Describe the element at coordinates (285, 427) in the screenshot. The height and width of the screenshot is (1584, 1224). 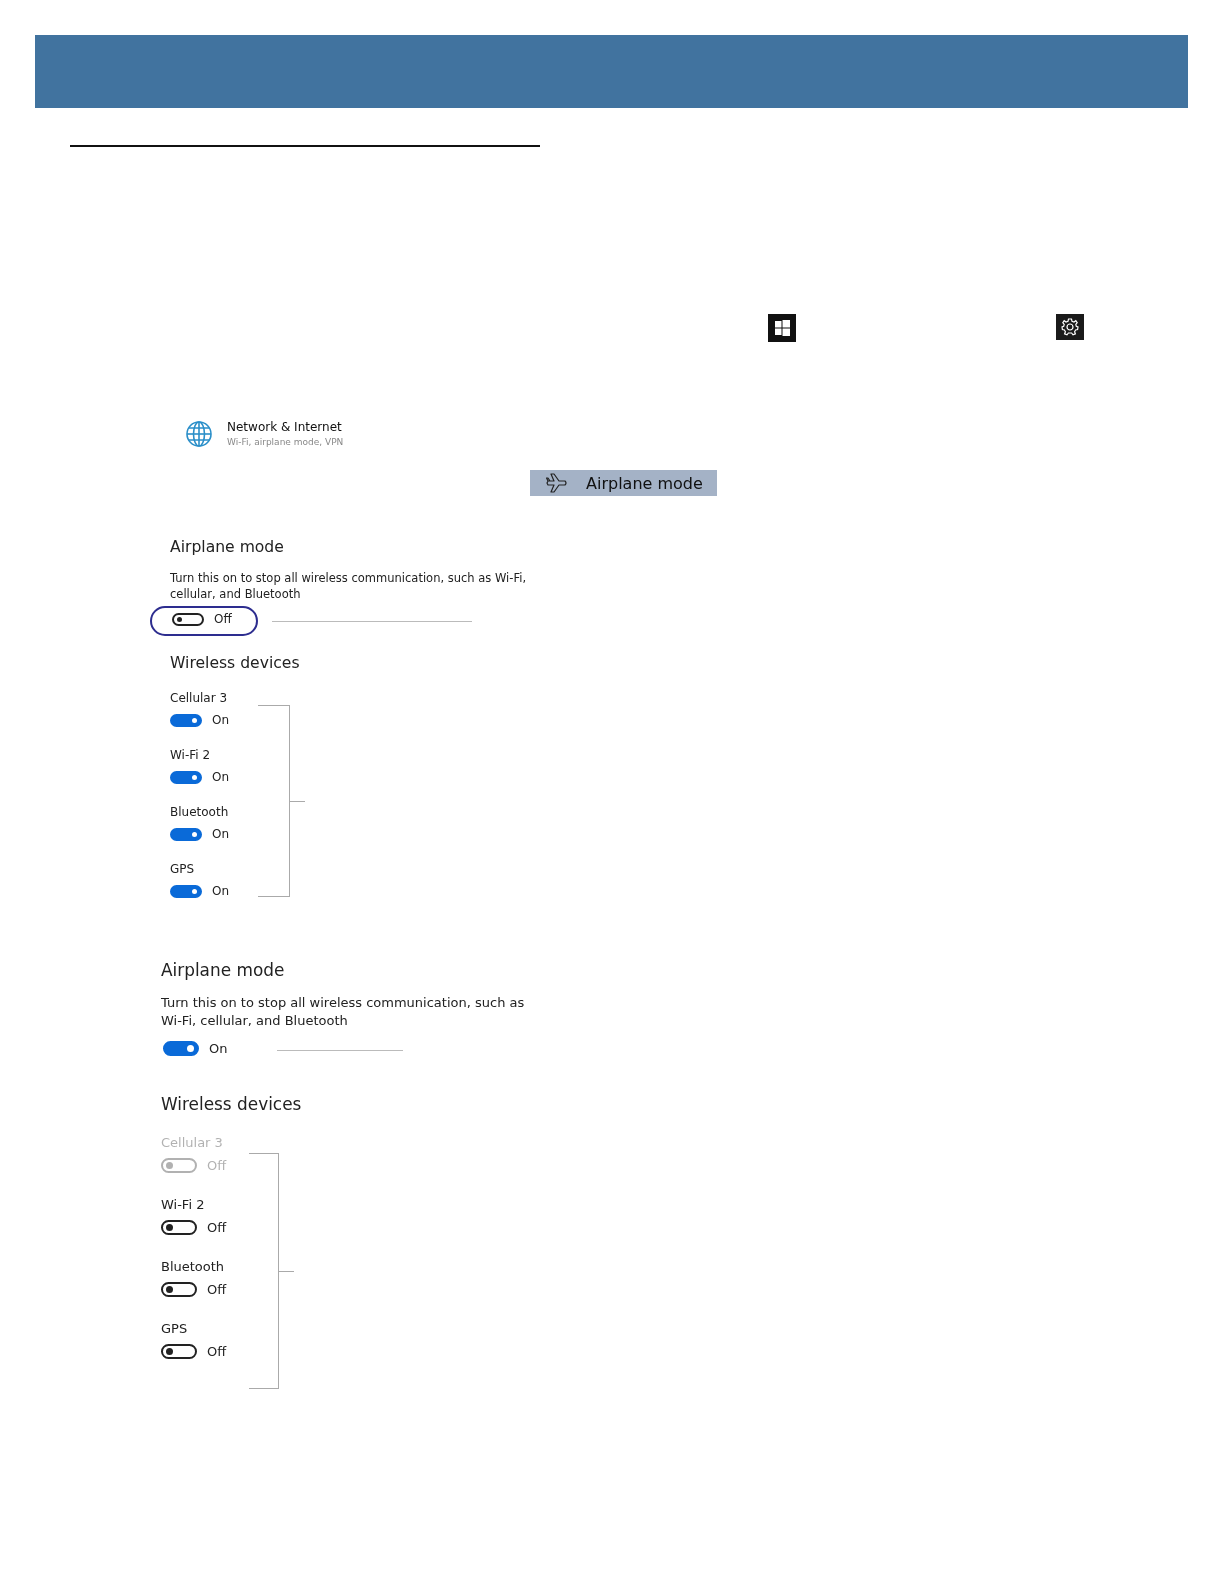
I see `network-internet-title: Network & Internet` at that location.